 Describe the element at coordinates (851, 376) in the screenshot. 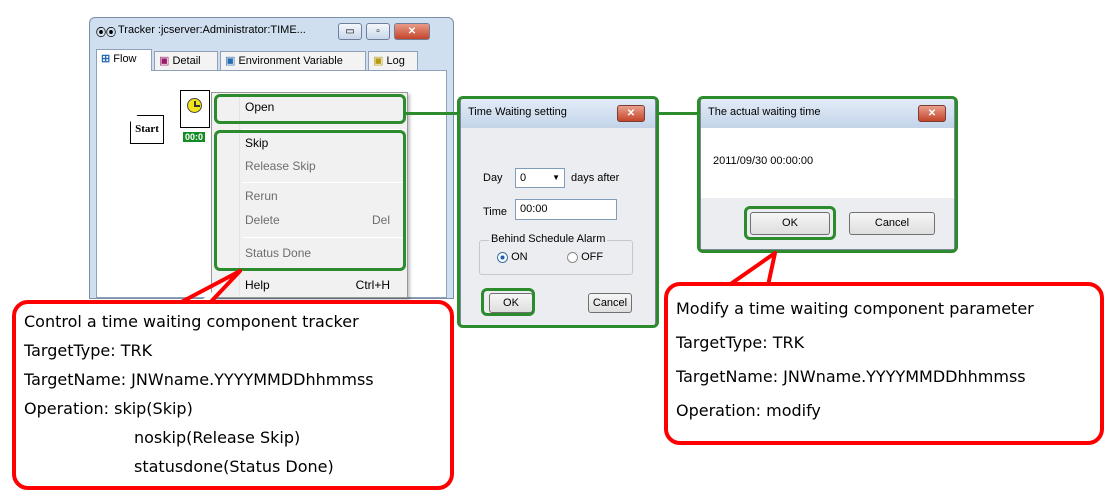

I see `callout-right-line: TargetName: JNWname.YYYYMMDDhhmmss` at that location.